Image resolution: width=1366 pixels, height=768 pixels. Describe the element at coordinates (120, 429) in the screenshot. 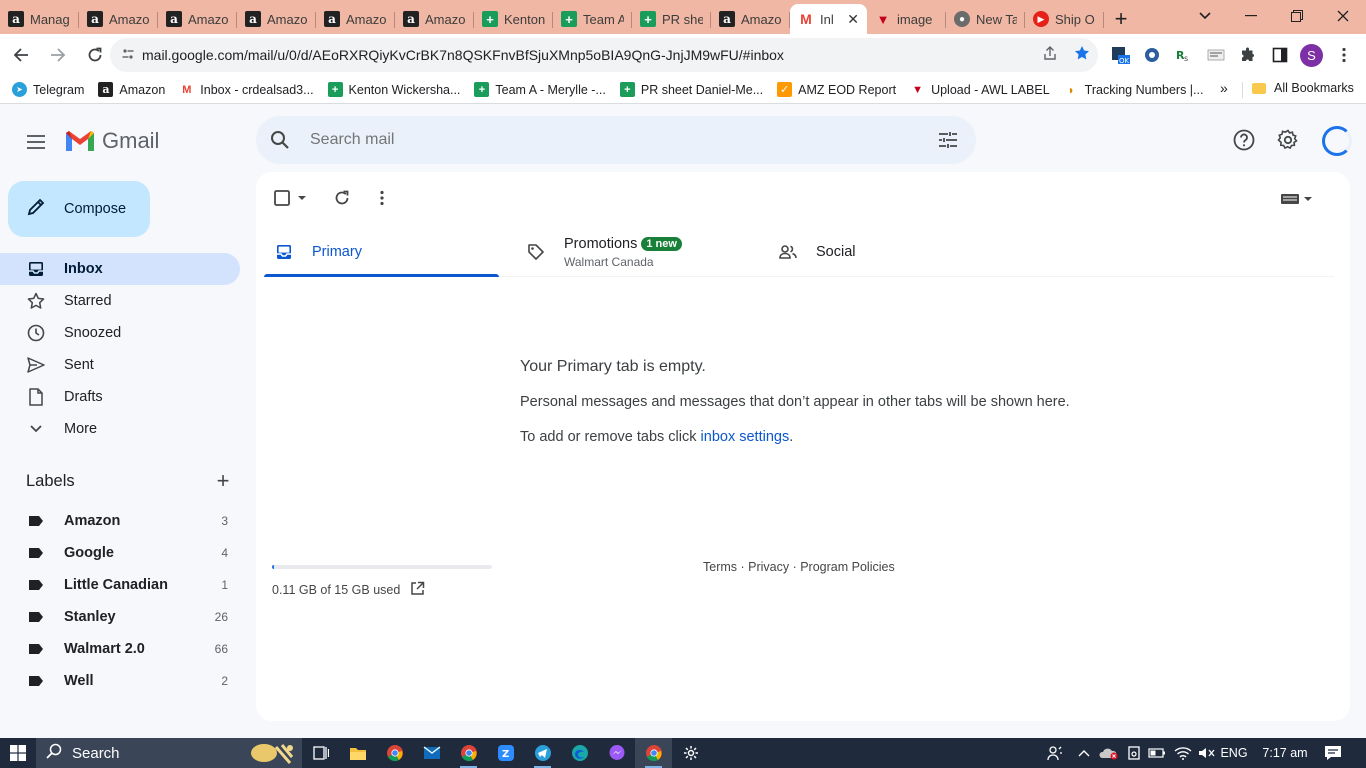

I see `sidebar-item-more: More` at that location.